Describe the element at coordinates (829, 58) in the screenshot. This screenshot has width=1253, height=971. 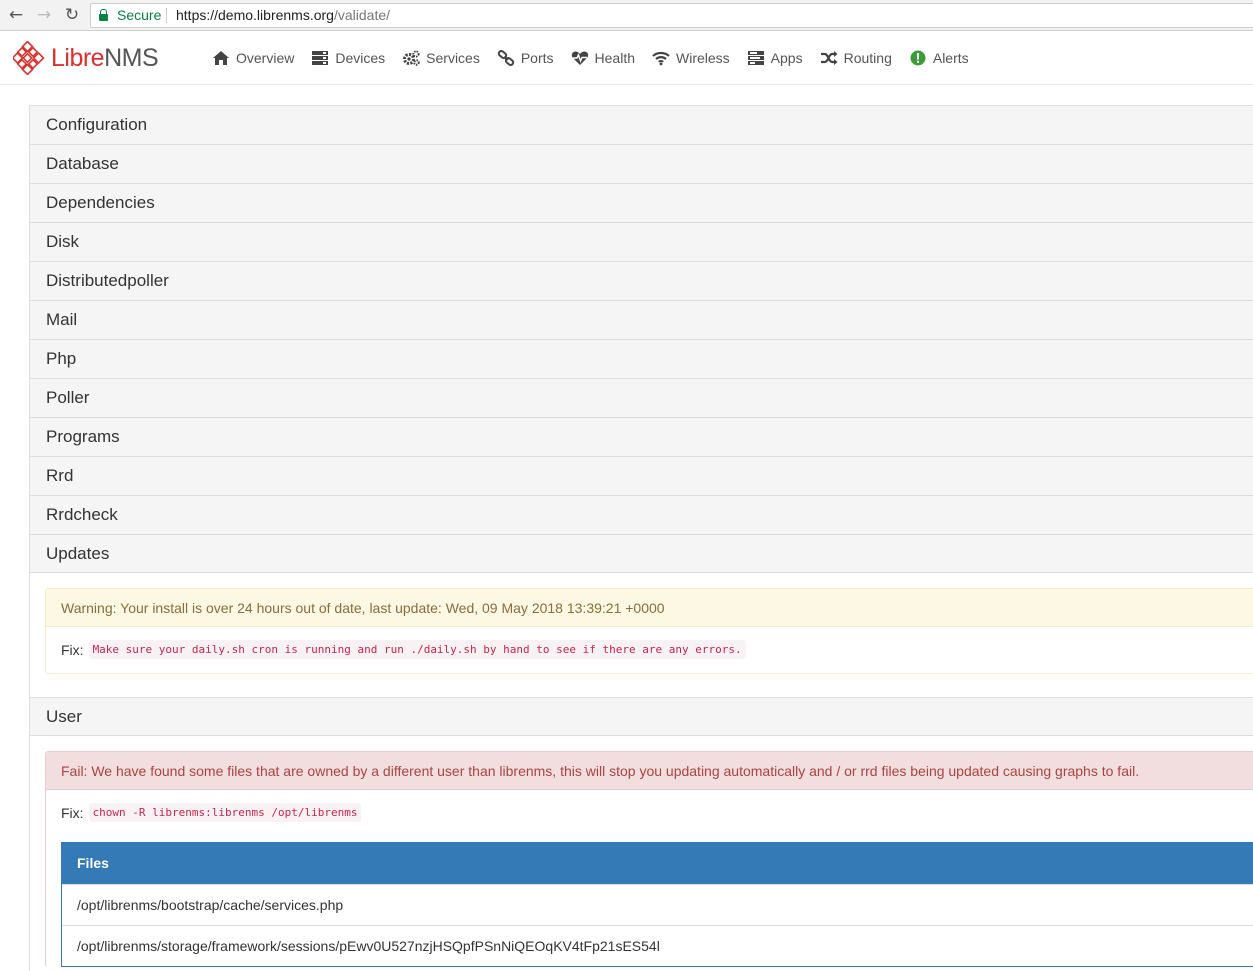
I see `random-icon` at that location.